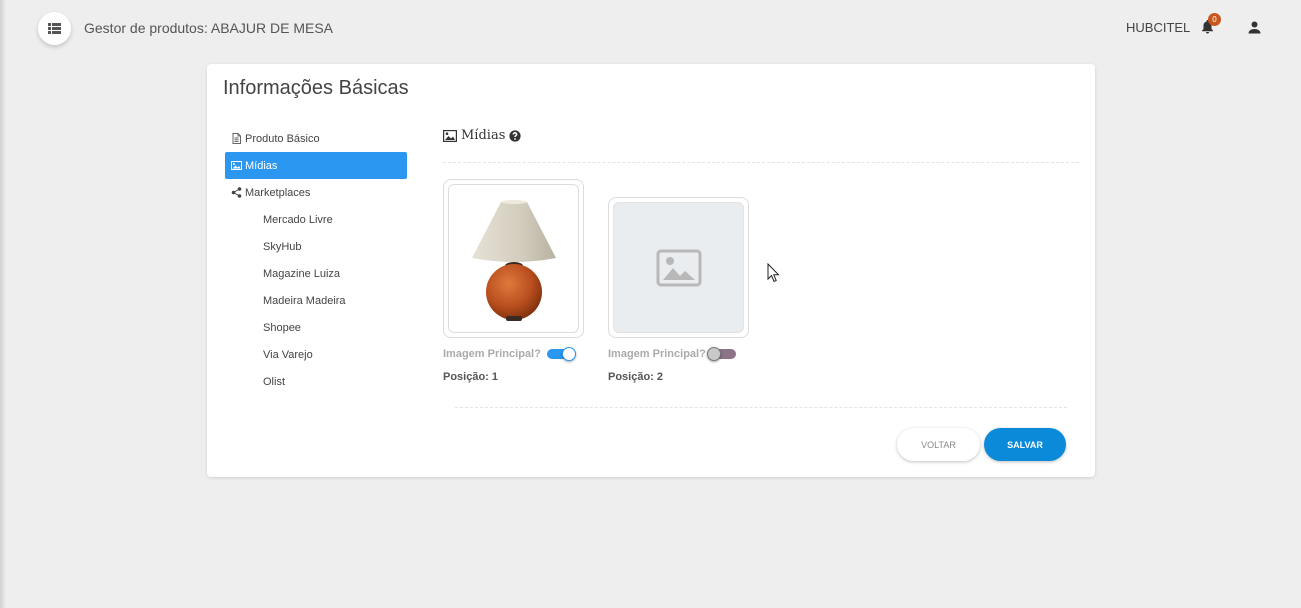 The width and height of the screenshot is (1301, 608). I want to click on mouse-cursor-icon, so click(774, 272).